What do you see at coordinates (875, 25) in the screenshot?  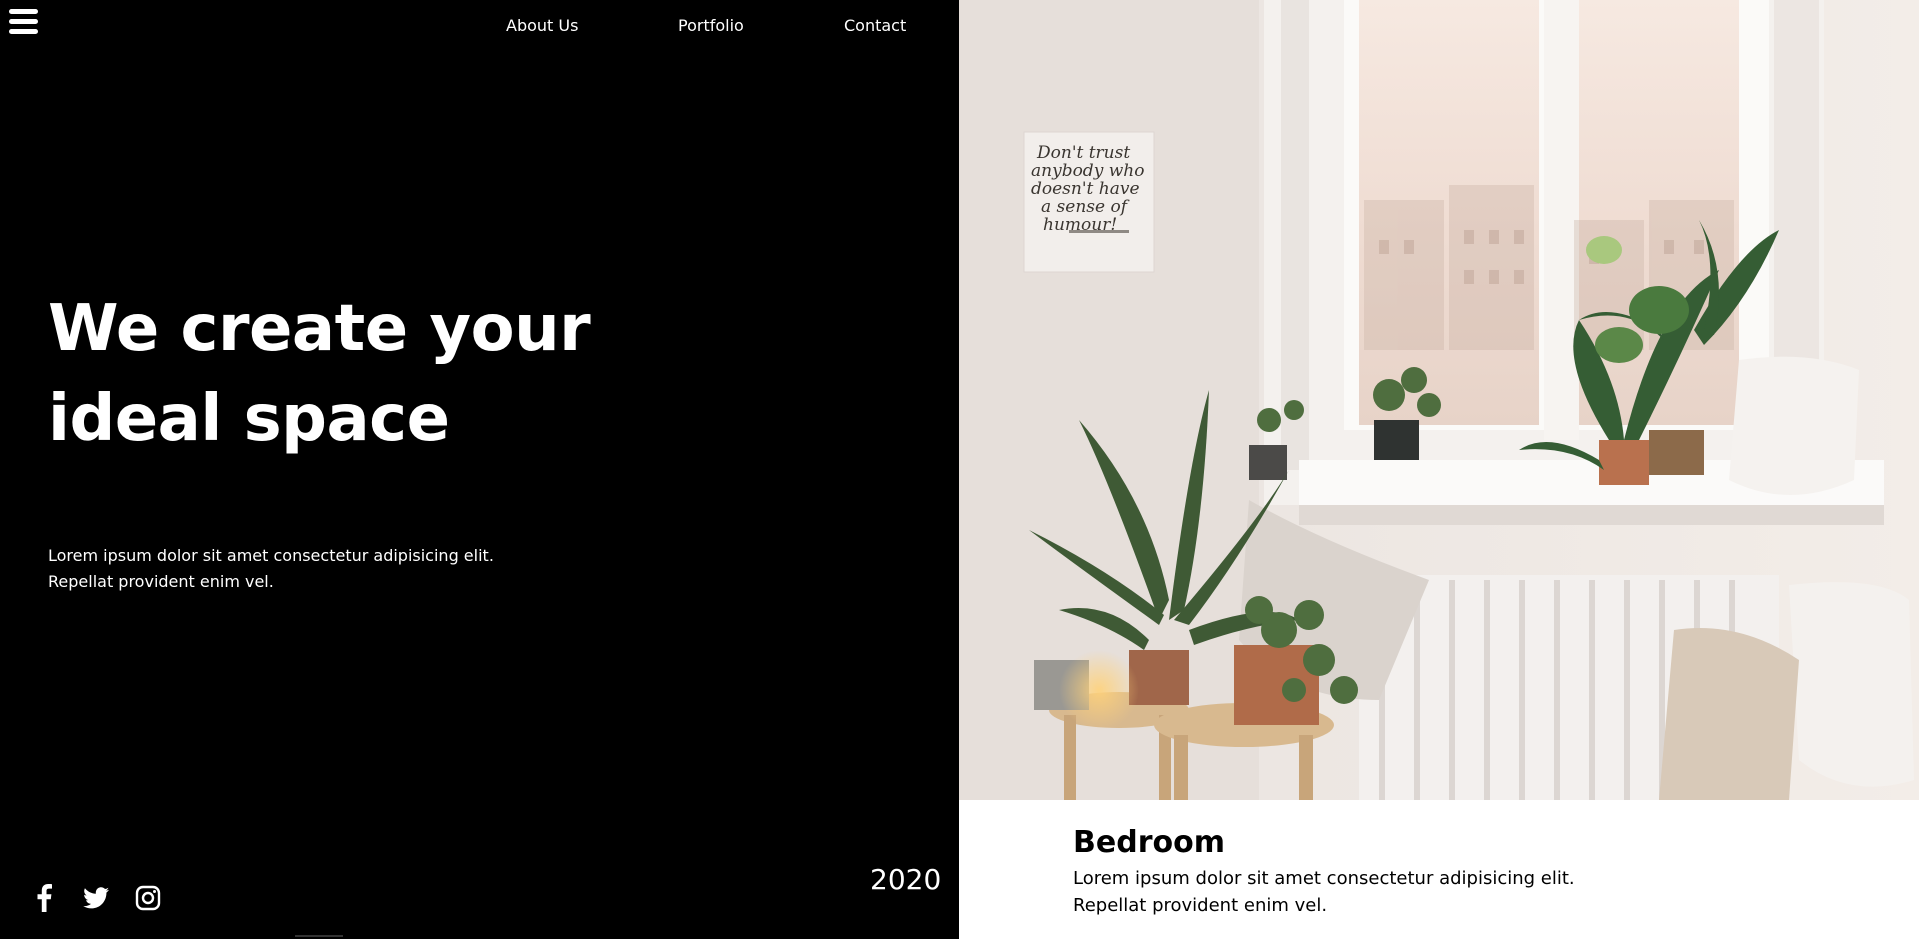 I see `nav-contact: Contact` at bounding box center [875, 25].